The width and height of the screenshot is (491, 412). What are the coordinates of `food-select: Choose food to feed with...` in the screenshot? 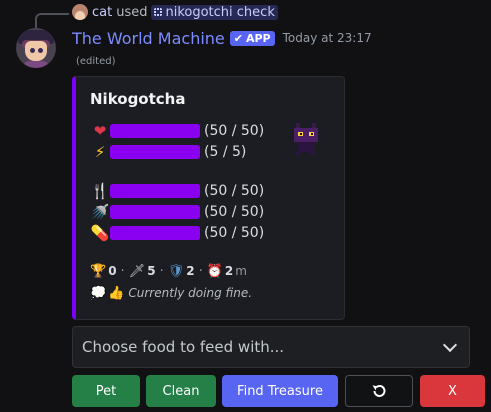 It's located at (271, 347).